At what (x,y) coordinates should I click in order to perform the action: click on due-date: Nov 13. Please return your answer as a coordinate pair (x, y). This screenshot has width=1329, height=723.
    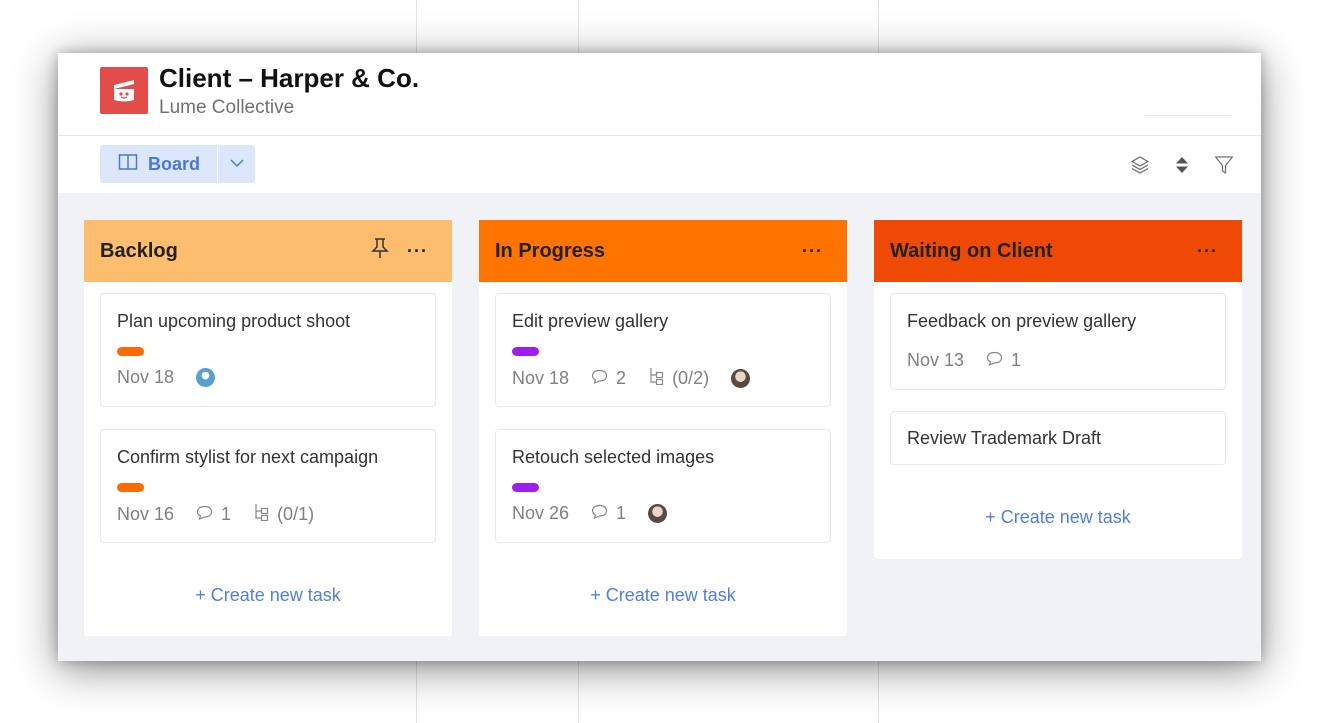
    Looking at the image, I should click on (936, 360).